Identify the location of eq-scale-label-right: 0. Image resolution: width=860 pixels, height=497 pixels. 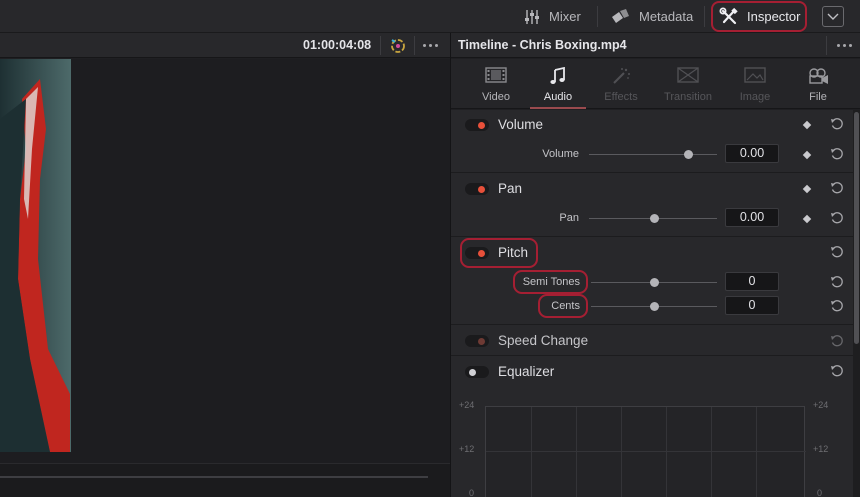
(820, 492).